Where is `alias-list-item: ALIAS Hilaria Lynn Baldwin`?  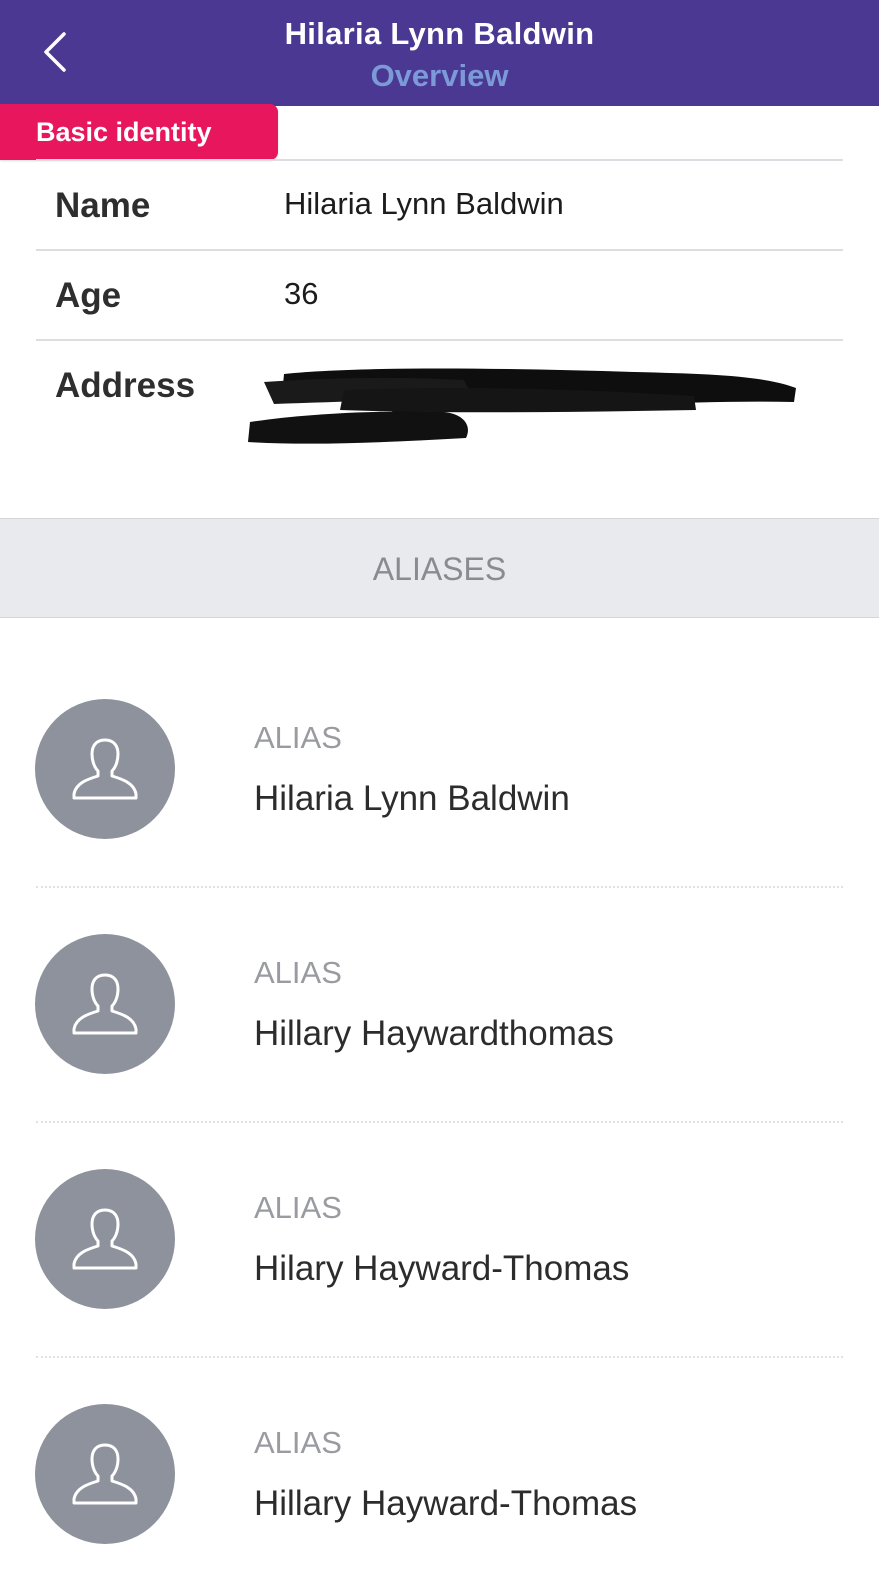
alias-list-item: ALIAS Hilaria Lynn Baldwin is located at coordinates (439, 769).